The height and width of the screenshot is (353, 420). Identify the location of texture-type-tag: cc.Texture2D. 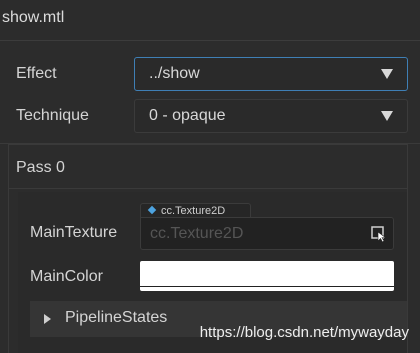
(195, 210).